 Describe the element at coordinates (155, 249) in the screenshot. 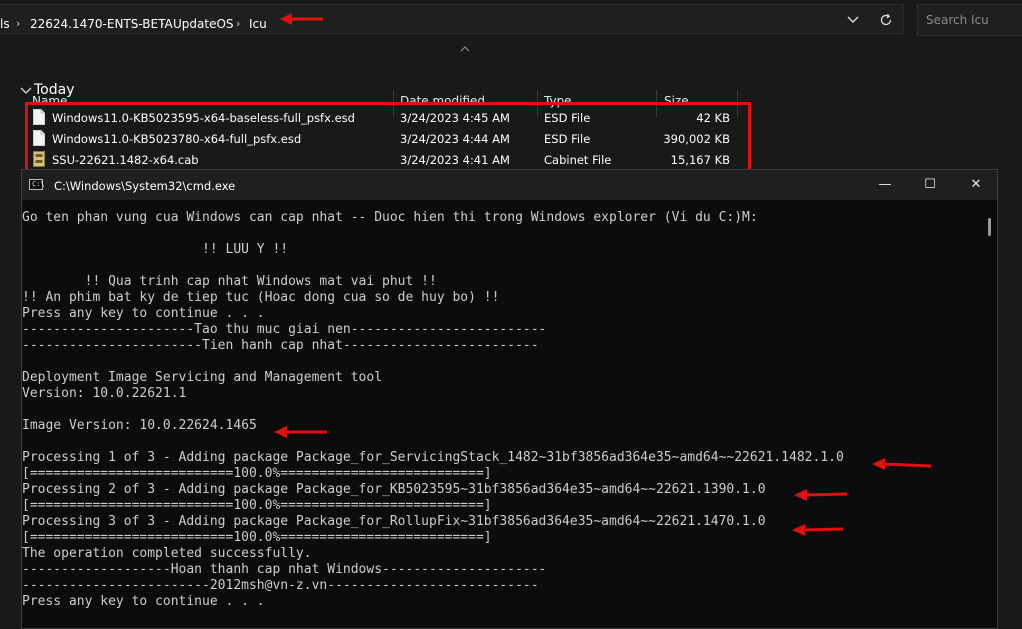

I see `cmd-line: !! LUU Y !!` at that location.